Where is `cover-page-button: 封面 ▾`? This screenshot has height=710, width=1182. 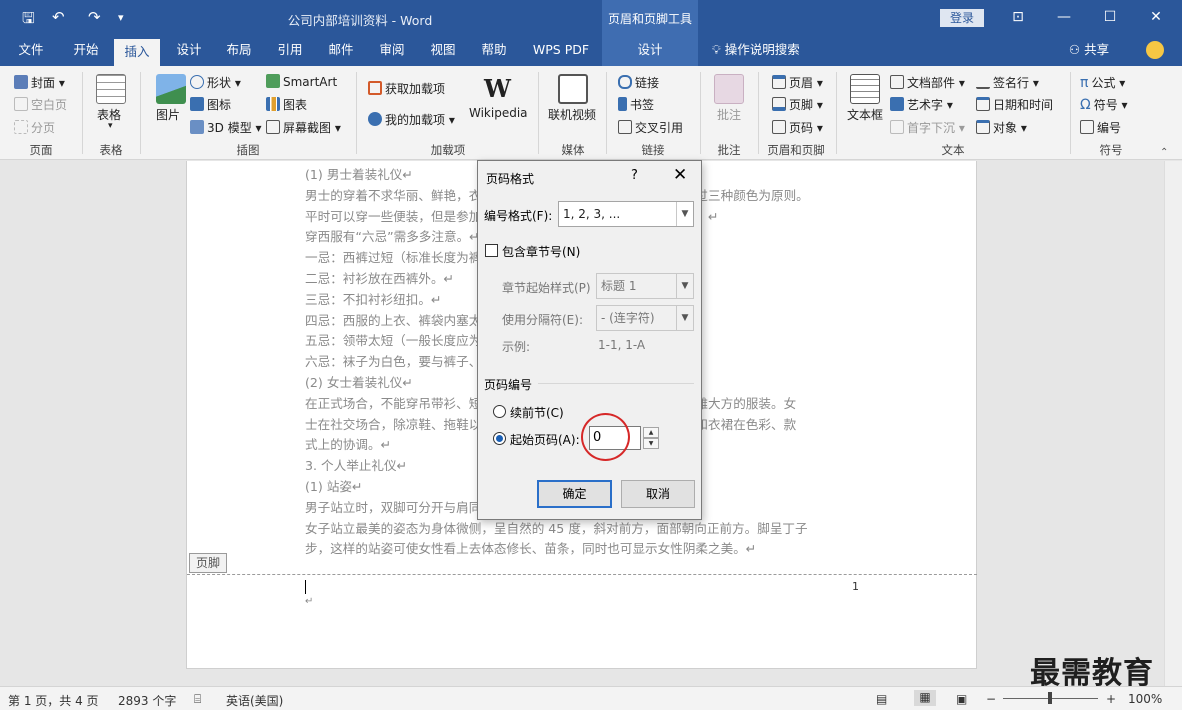 cover-page-button: 封面 ▾ is located at coordinates (39, 82).